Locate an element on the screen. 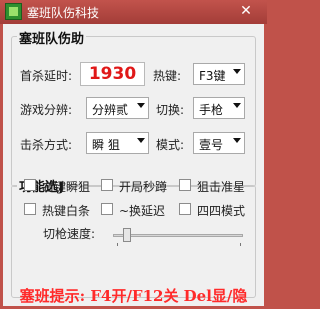  speed-slider-track is located at coordinates (178, 235).